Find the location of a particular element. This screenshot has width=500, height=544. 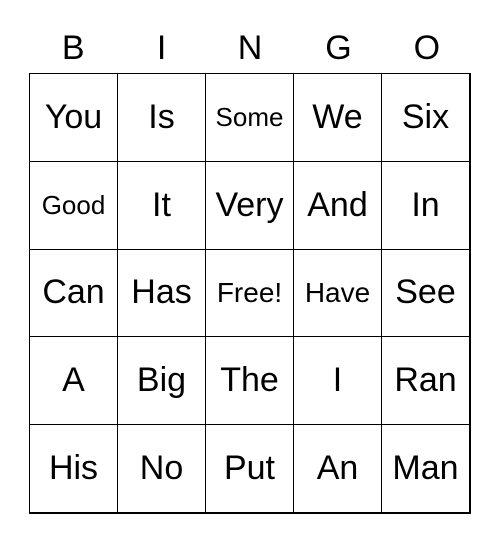

bingo-cell: Ran is located at coordinates (425, 381).